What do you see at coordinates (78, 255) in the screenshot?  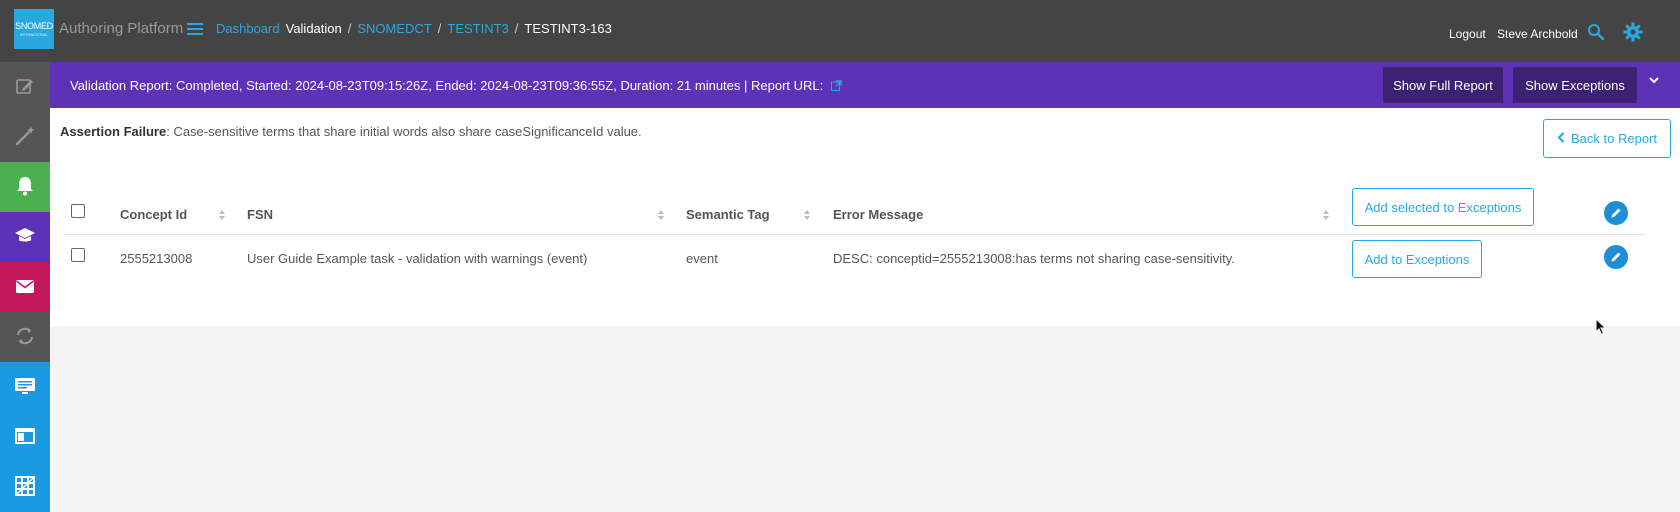 I see `row-checkbox` at bounding box center [78, 255].